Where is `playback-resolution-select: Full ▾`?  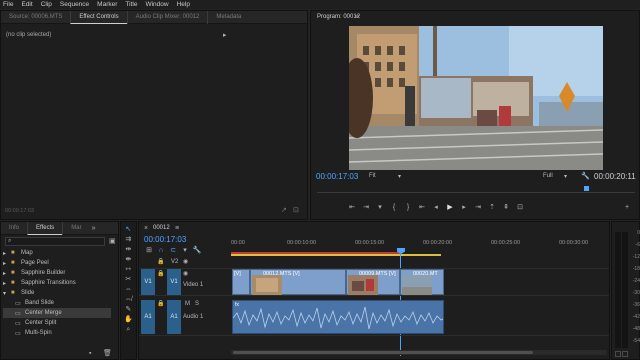
playback-resolution-select: Full ▾ is located at coordinates (555, 177).